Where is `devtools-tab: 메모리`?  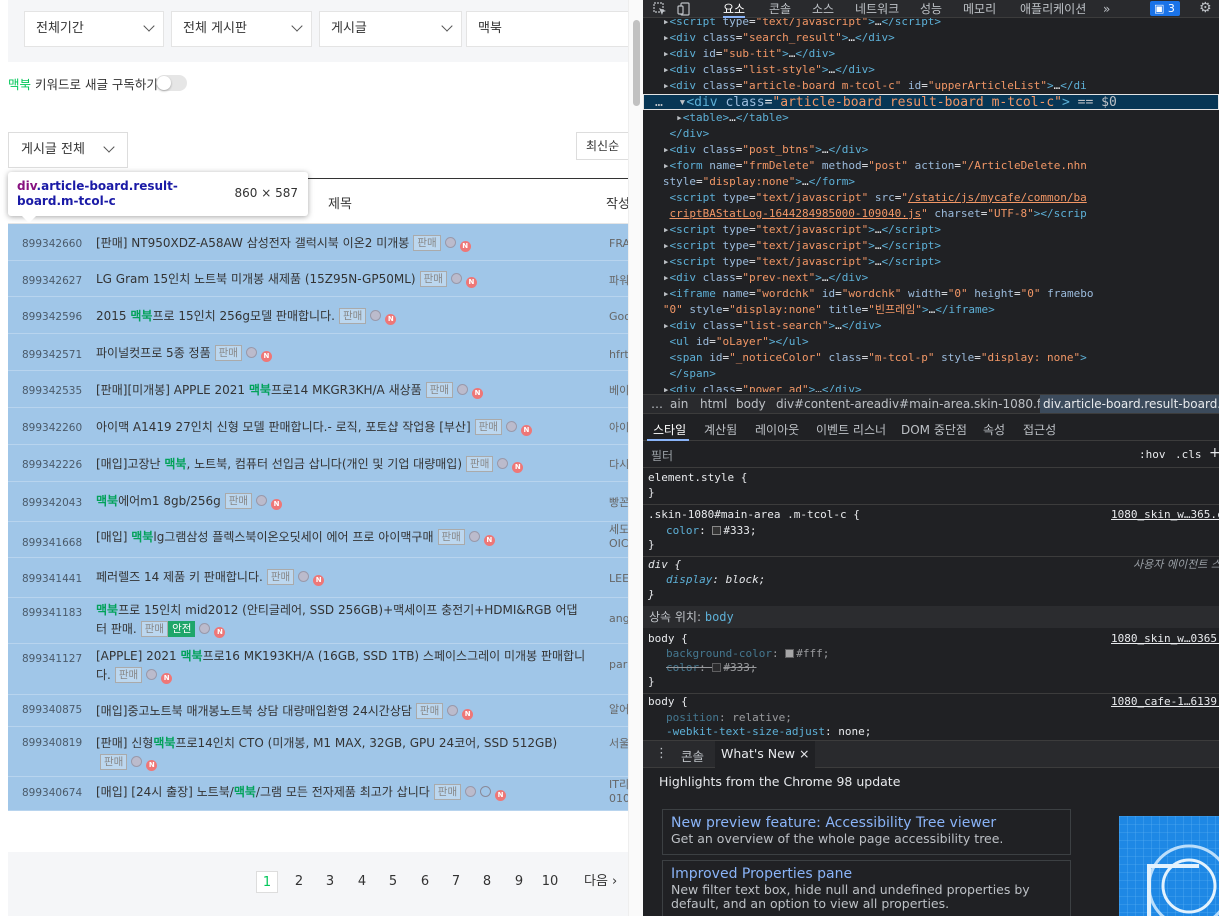 devtools-tab: 메모리 is located at coordinates (979, 9).